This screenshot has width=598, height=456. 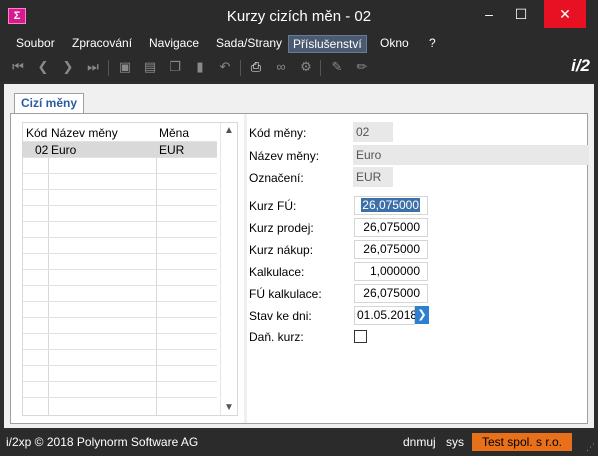 I want to click on undo-icon: ↶, so click(x=225, y=67).